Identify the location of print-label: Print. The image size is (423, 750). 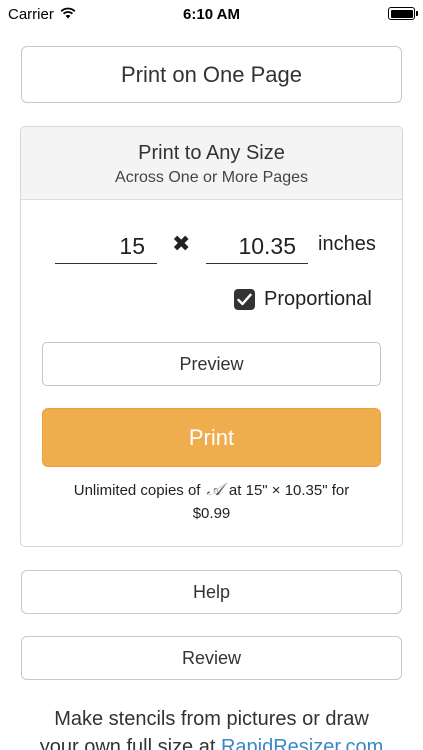
(211, 437).